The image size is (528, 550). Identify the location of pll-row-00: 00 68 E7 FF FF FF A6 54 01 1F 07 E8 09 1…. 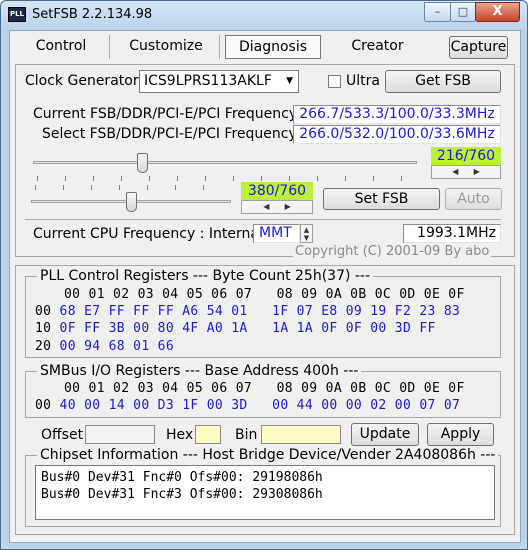
(247, 311).